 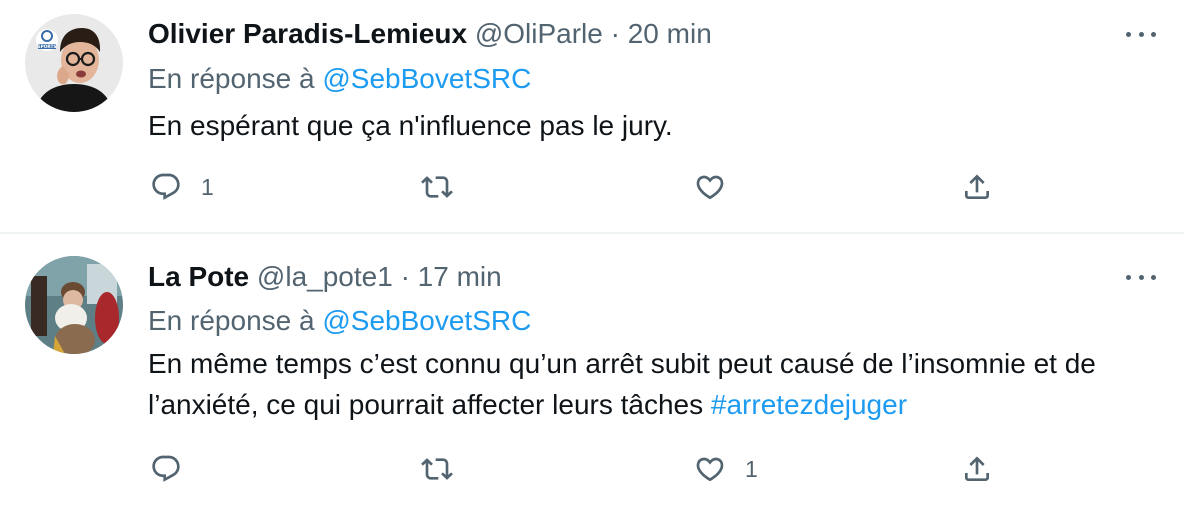 I want to click on reply-count: 1, so click(x=207, y=186).